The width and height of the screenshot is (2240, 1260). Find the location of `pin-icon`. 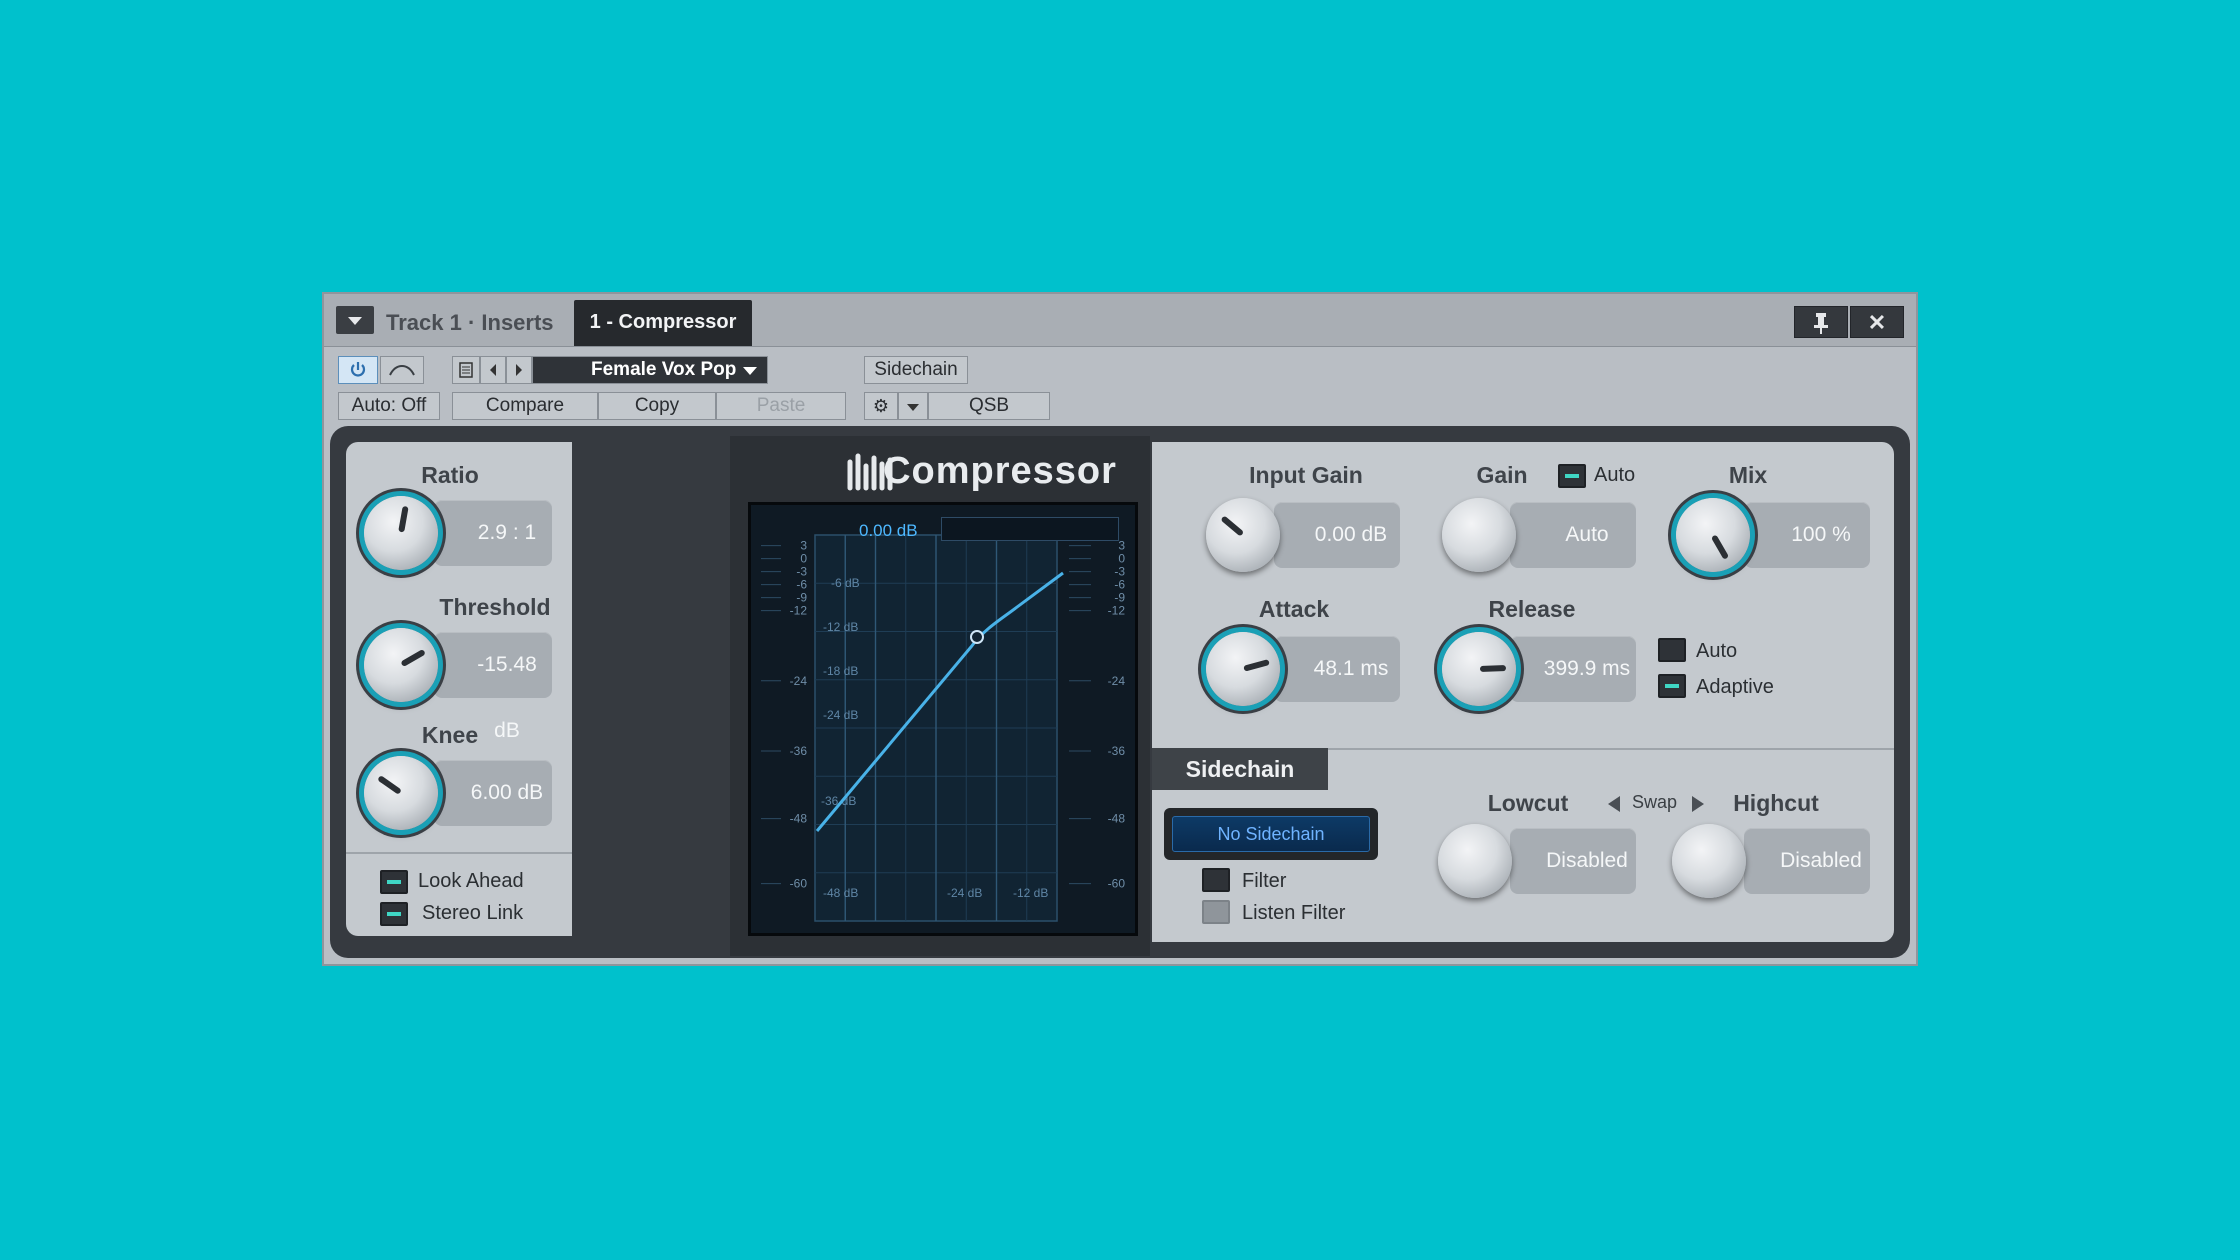

pin-icon is located at coordinates (1821, 323).